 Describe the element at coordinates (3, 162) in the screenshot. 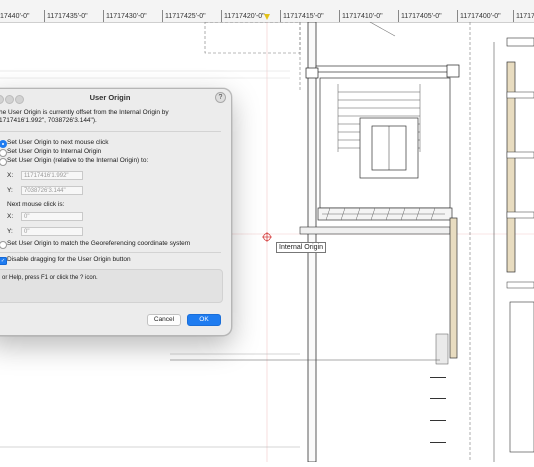

I see `radio-relative` at that location.